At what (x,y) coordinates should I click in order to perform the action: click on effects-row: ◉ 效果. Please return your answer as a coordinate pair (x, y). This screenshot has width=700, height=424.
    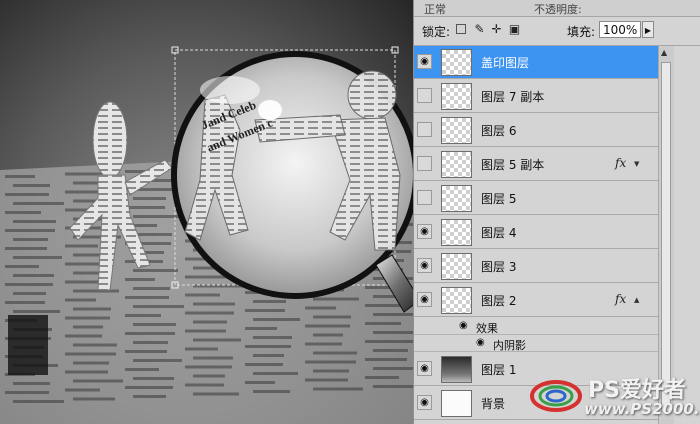
    Looking at the image, I should click on (536, 326).